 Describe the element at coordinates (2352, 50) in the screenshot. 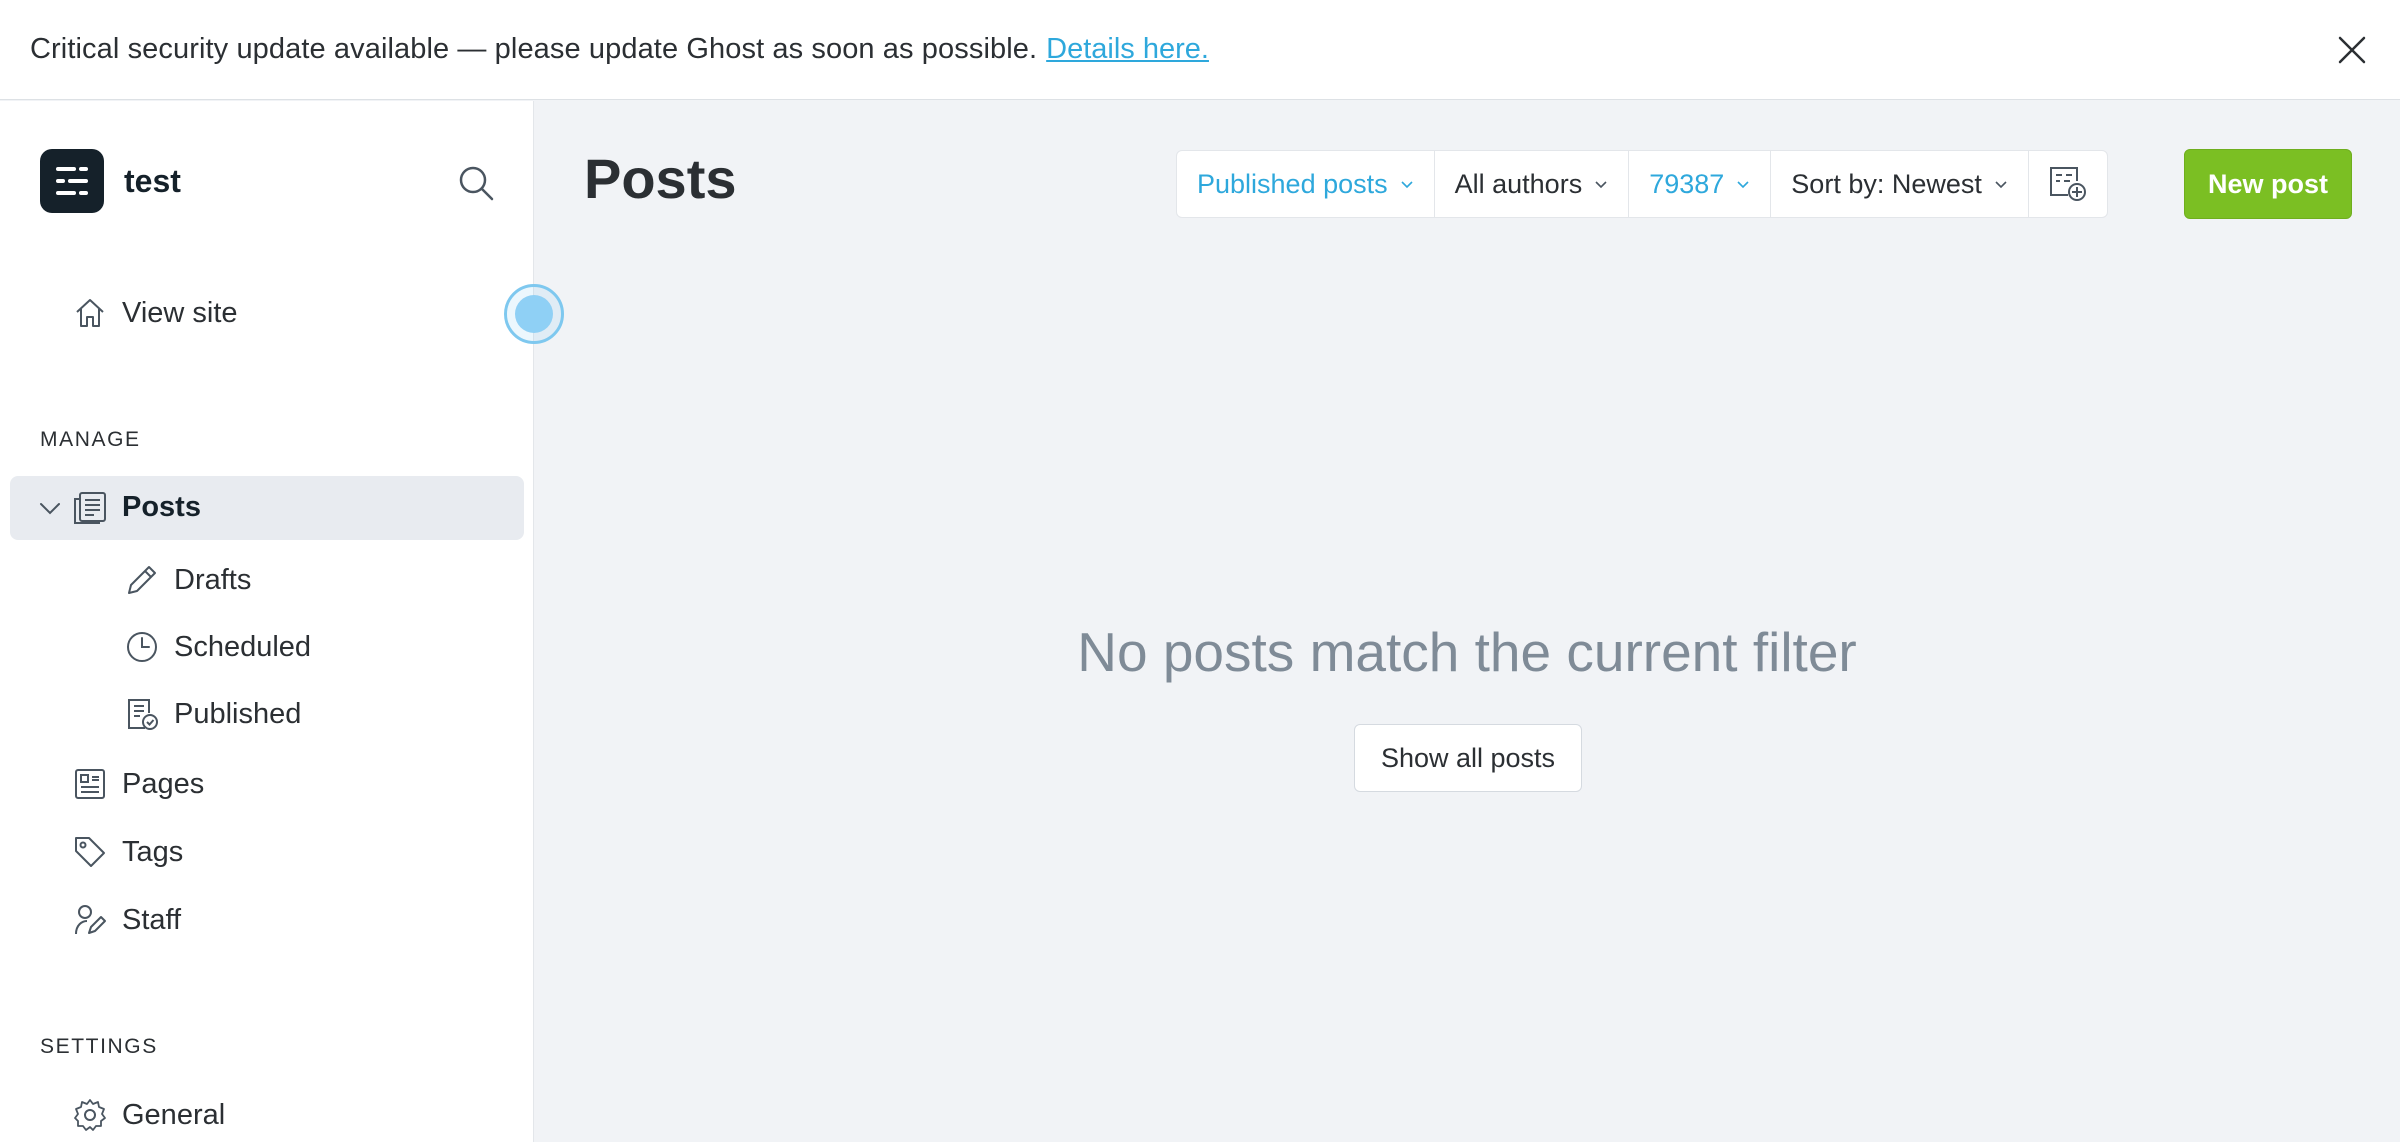

I see `close-icon` at that location.